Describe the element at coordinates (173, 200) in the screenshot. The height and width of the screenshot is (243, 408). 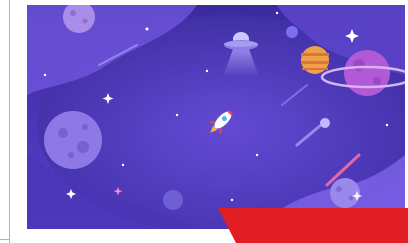
I see `moon-icon` at that location.